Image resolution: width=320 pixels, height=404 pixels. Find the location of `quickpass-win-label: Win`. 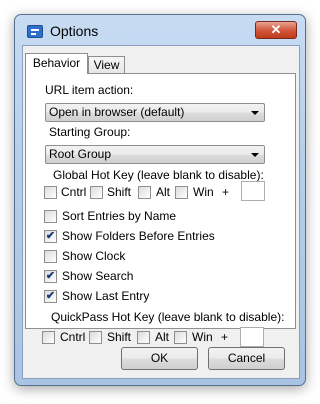

quickpass-win-label: Win is located at coordinates (202, 337).